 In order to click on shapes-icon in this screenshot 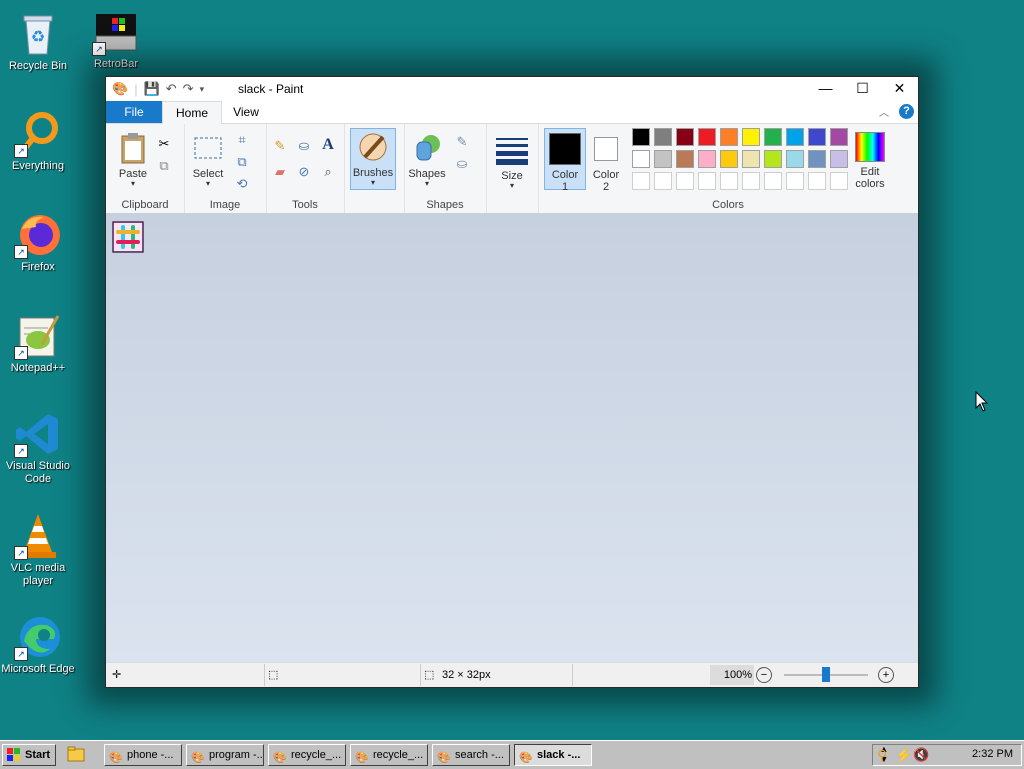, I will do `click(427, 148)`.